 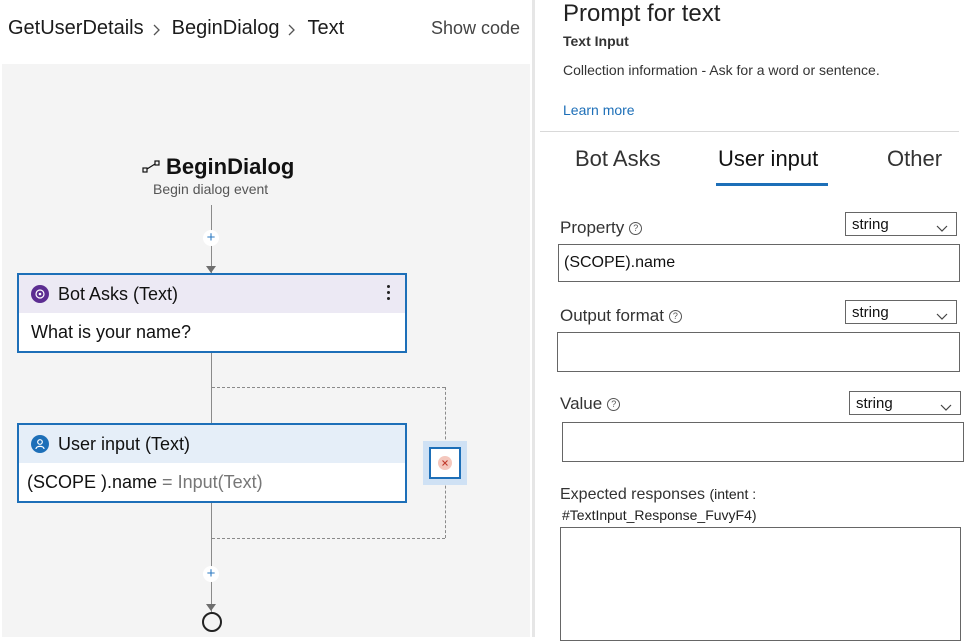 What do you see at coordinates (759, 263) in the screenshot?
I see `property-input: (SCOPE).name` at bounding box center [759, 263].